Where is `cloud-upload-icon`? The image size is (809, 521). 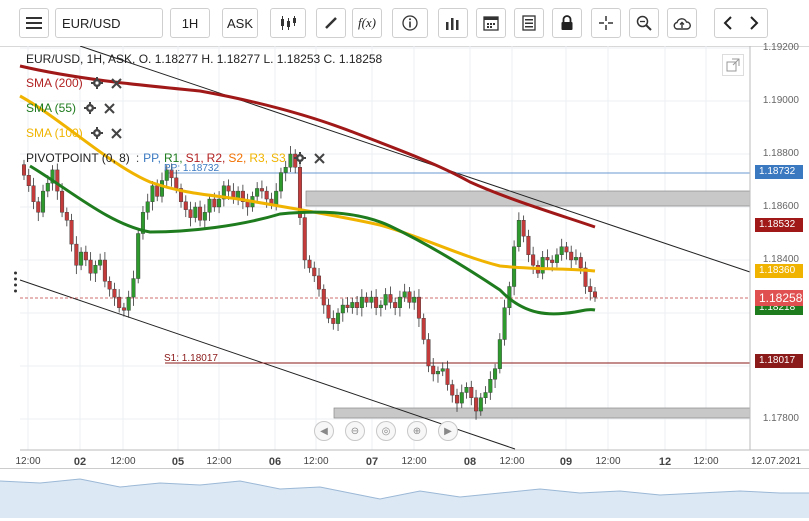 cloud-upload-icon is located at coordinates (682, 24).